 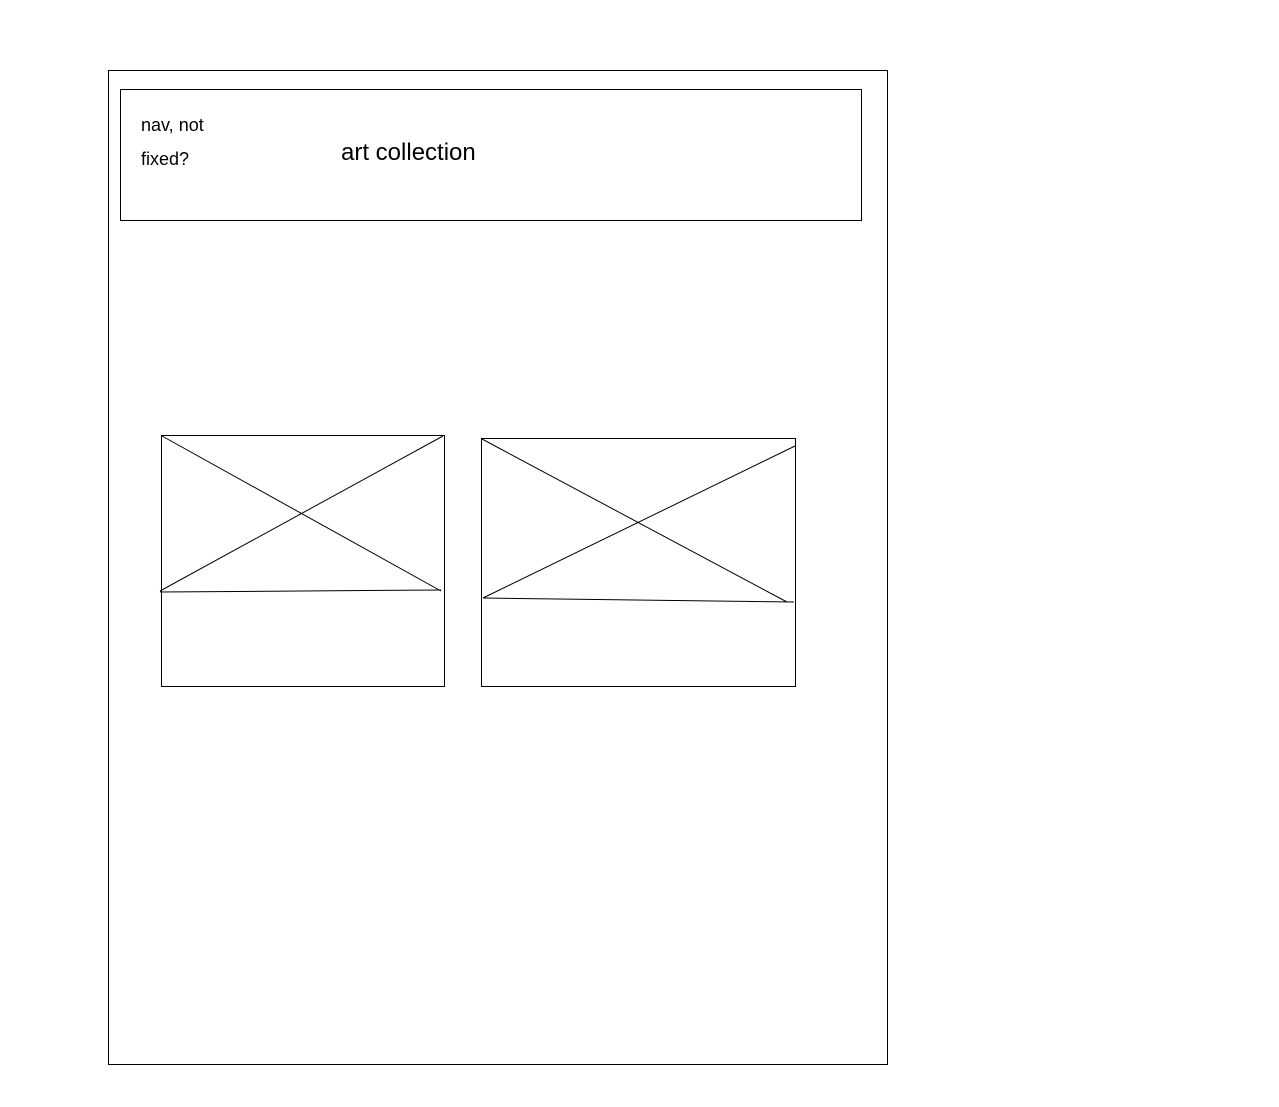 What do you see at coordinates (408, 152) in the screenshot?
I see `page-title: art collection` at bounding box center [408, 152].